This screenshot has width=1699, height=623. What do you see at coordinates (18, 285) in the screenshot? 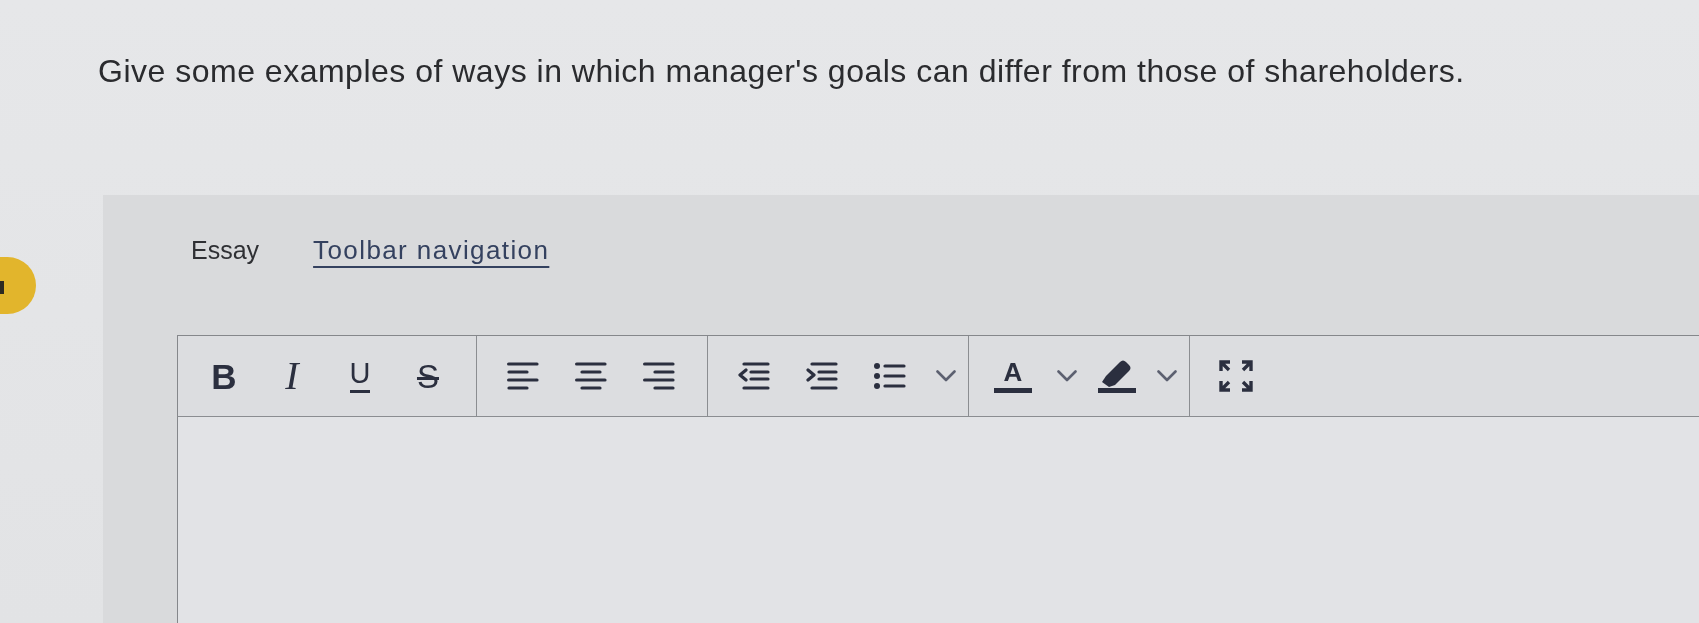
I see `marker-icon` at bounding box center [18, 285].